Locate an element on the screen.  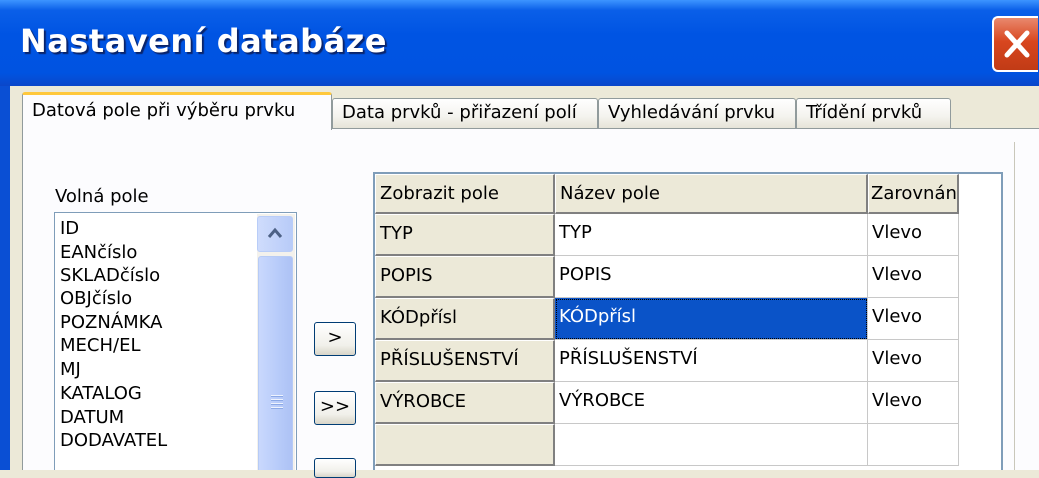
list-item: DATUM is located at coordinates (92, 417).